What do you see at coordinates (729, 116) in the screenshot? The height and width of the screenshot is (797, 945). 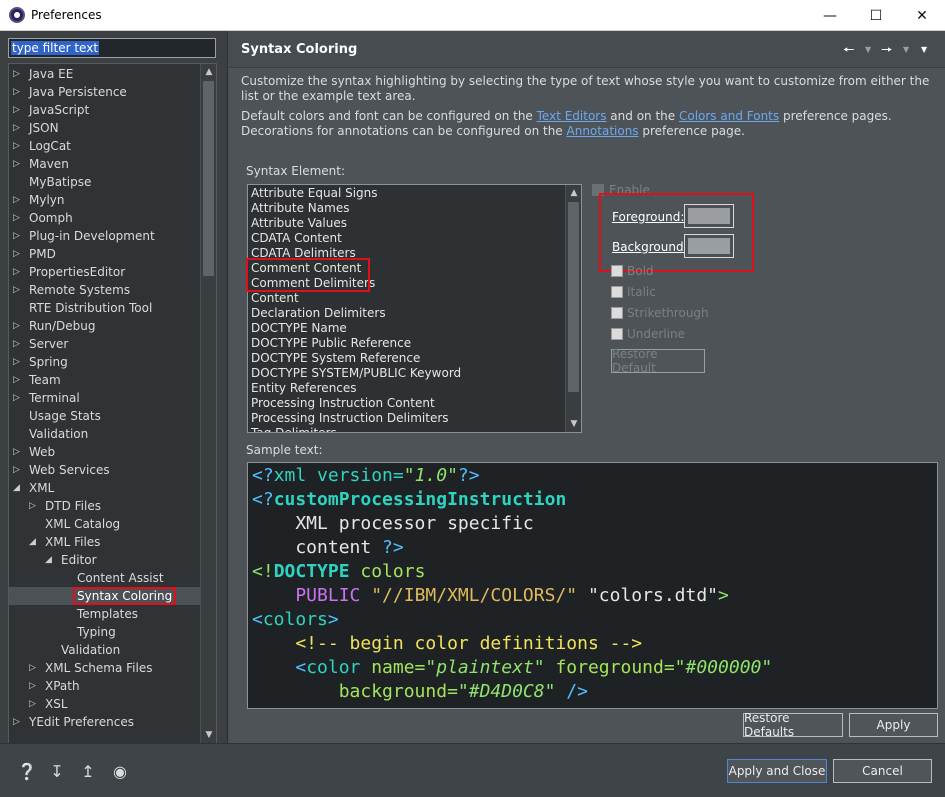 I see `colors-fonts-link: Colors and Fonts` at bounding box center [729, 116].